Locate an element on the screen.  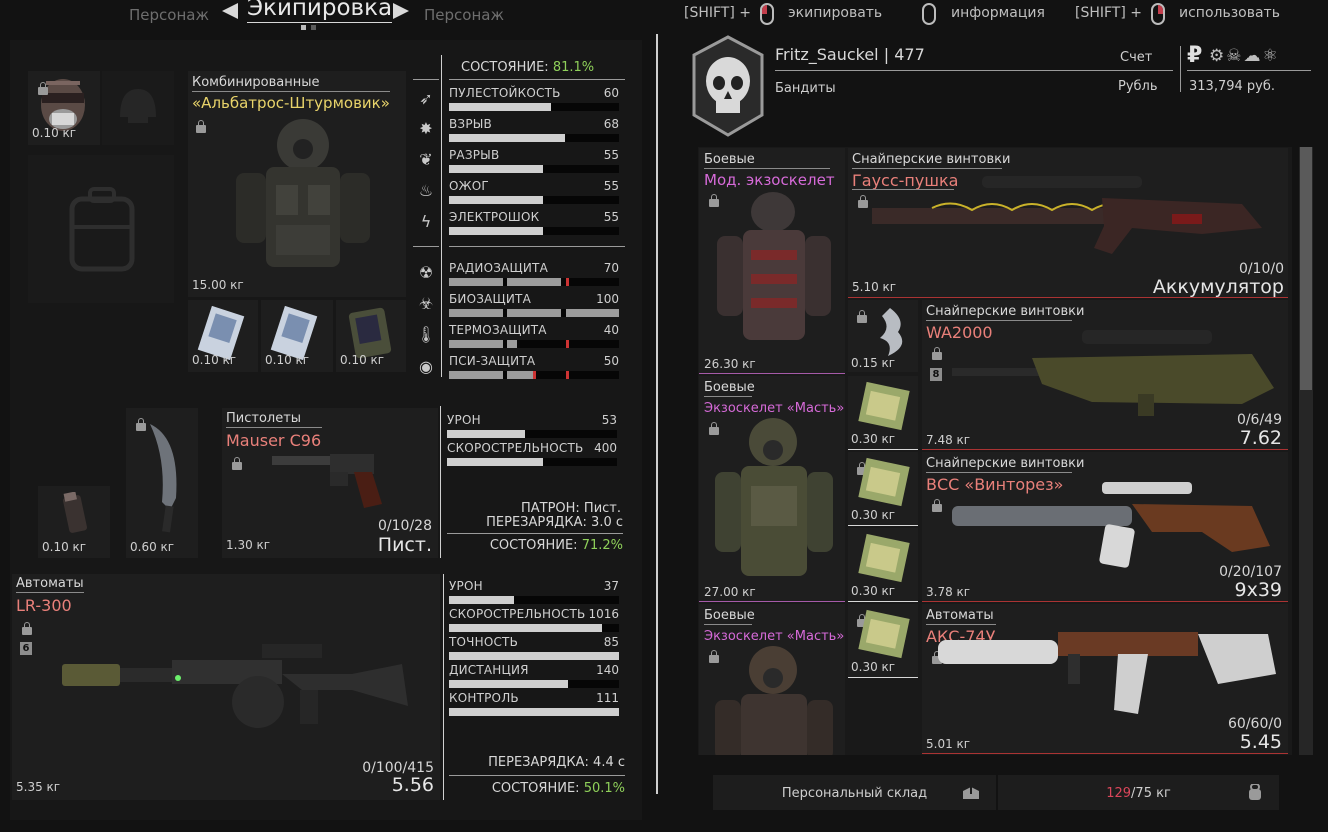
tab-equipment-active: Экипировка is located at coordinates (320, 11).